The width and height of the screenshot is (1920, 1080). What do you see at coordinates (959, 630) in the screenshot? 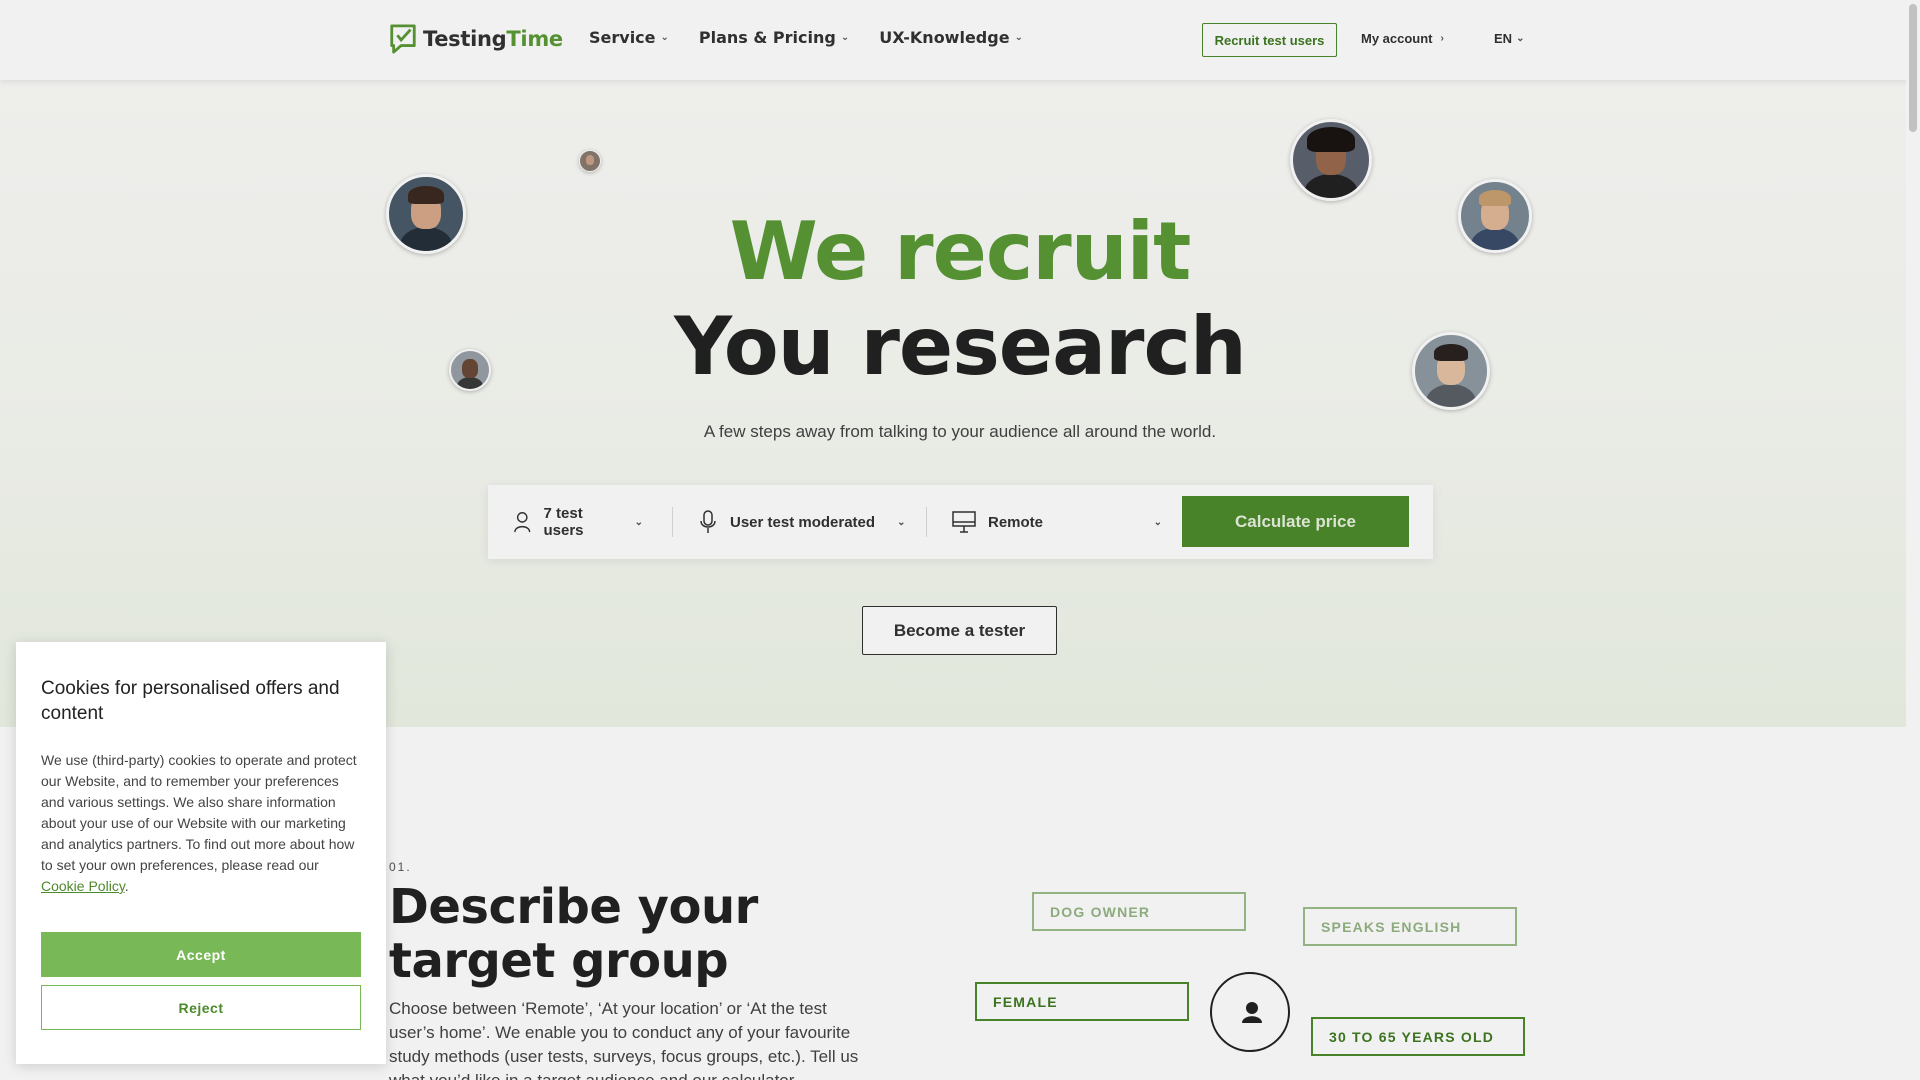
I see `become-tester-button: Become a tester` at bounding box center [959, 630].